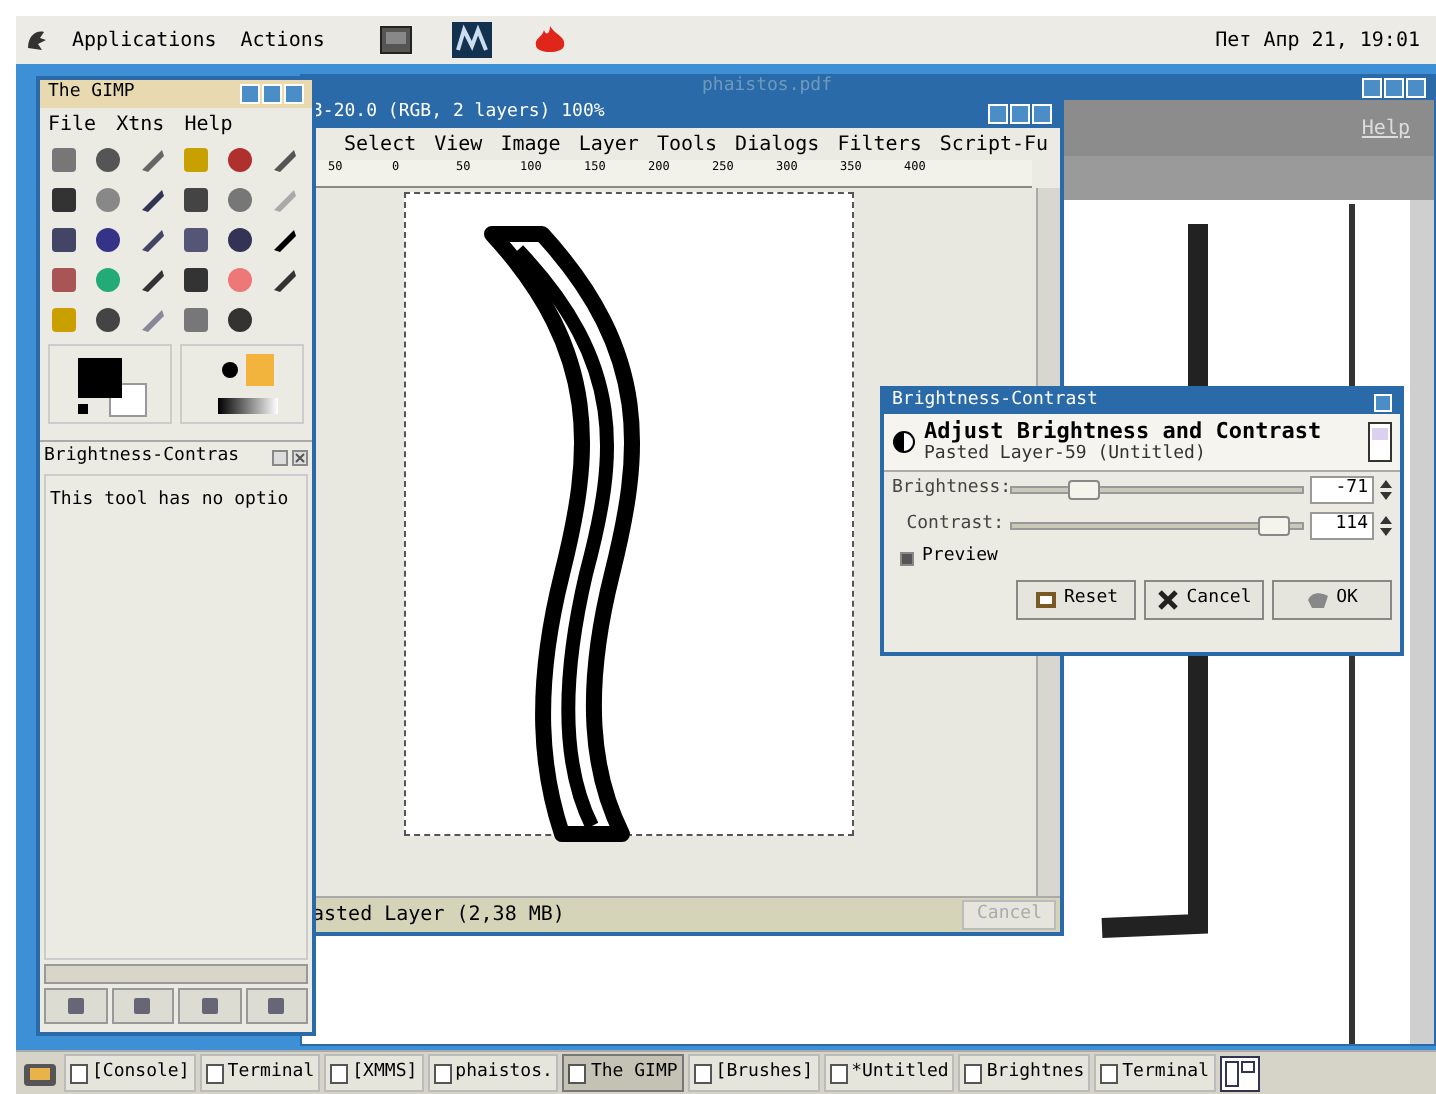  Describe the element at coordinates (1342, 526) in the screenshot. I see `spin-field: 114` at that location.